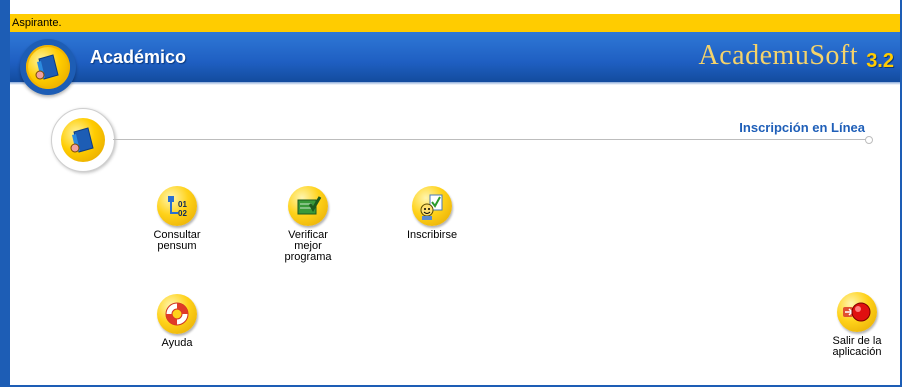  What do you see at coordinates (455, 83) in the screenshot?
I see `header-shadow` at bounding box center [455, 83].